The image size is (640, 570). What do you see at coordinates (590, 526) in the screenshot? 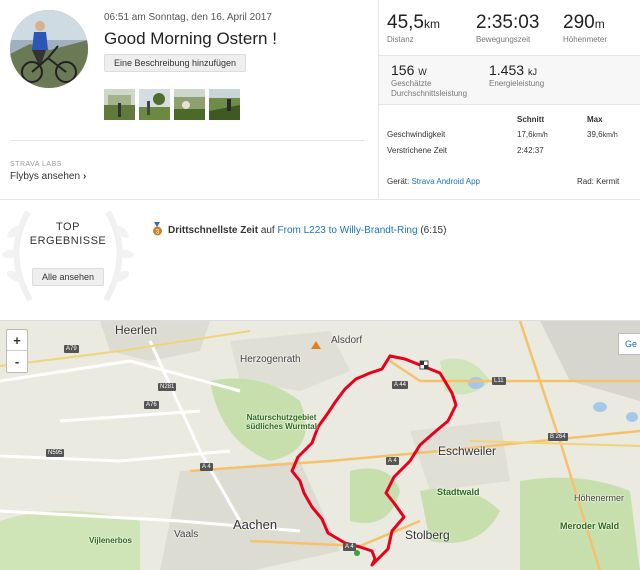
I see `place-meroder-wald: Meroder Wald` at bounding box center [590, 526].